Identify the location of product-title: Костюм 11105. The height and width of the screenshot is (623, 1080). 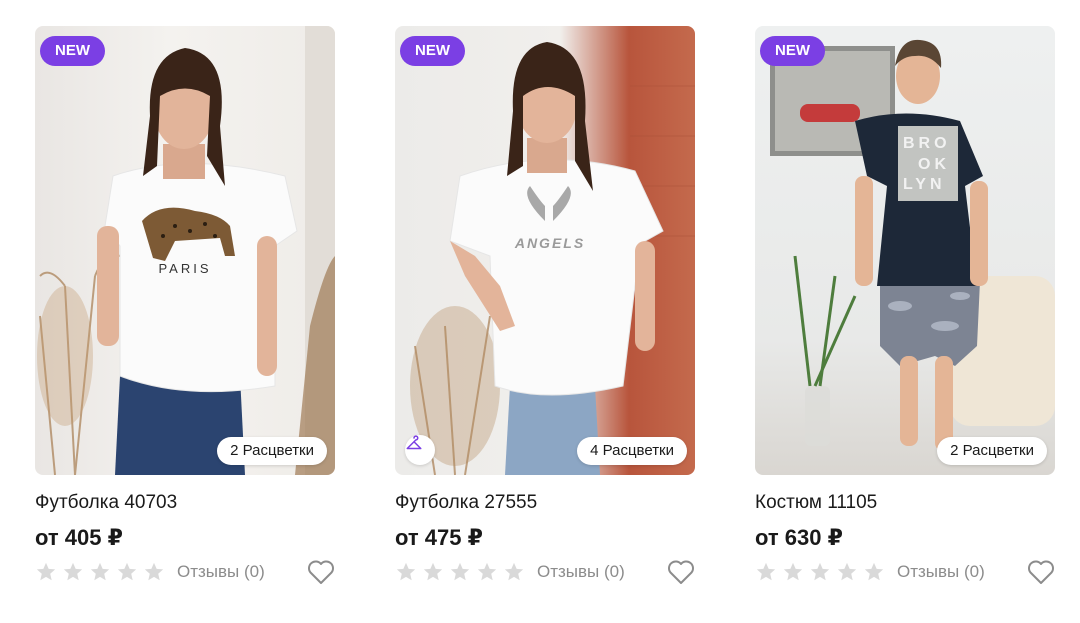
(905, 503).